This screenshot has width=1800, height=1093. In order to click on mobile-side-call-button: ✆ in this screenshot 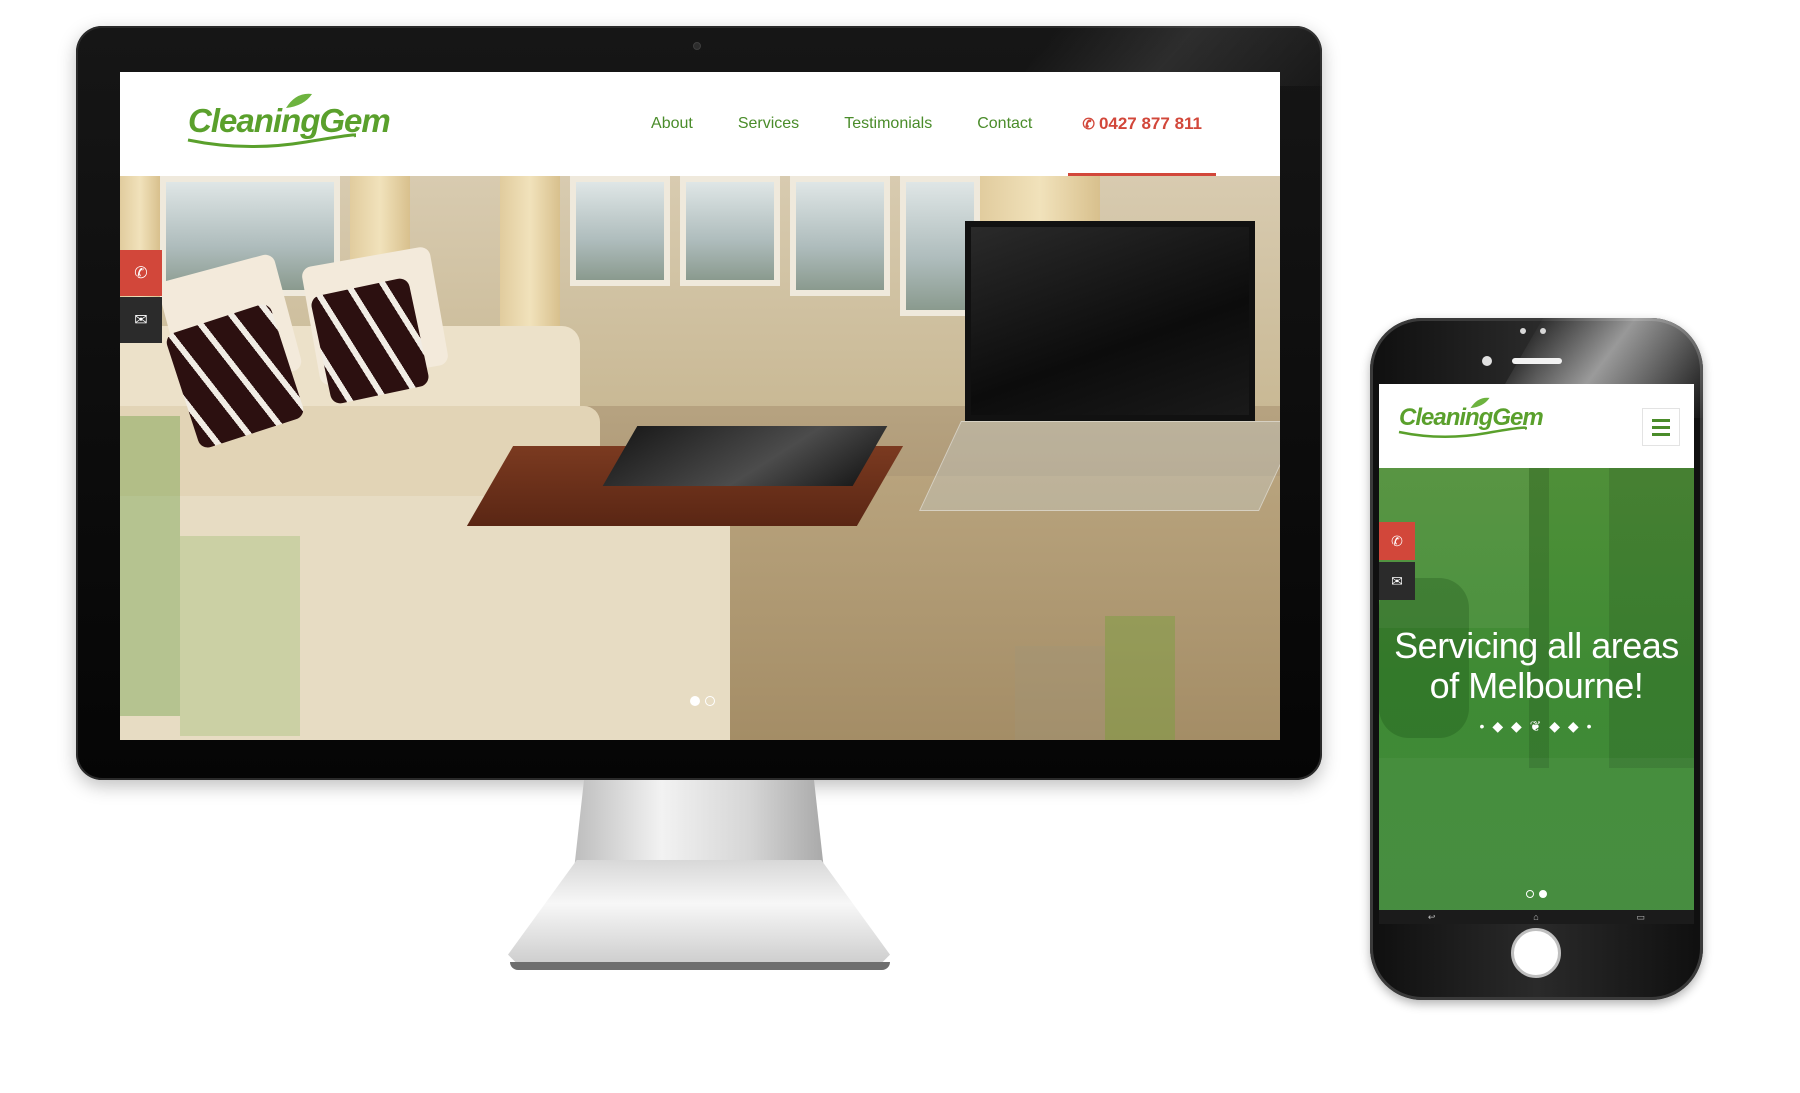, I will do `click(1397, 541)`.